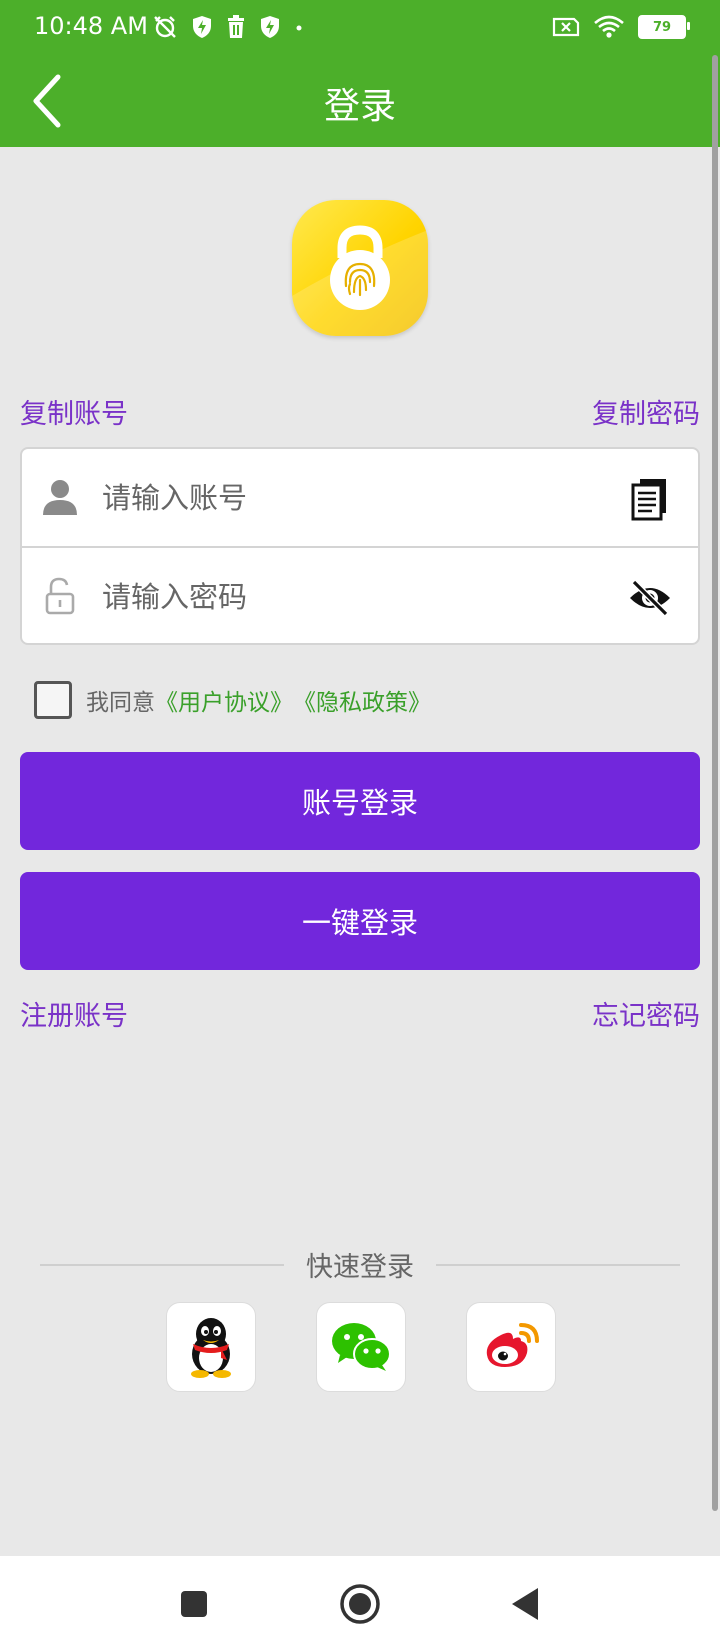 The width and height of the screenshot is (720, 1650). Describe the element at coordinates (60, 497) in the screenshot. I see `user-icon` at that location.